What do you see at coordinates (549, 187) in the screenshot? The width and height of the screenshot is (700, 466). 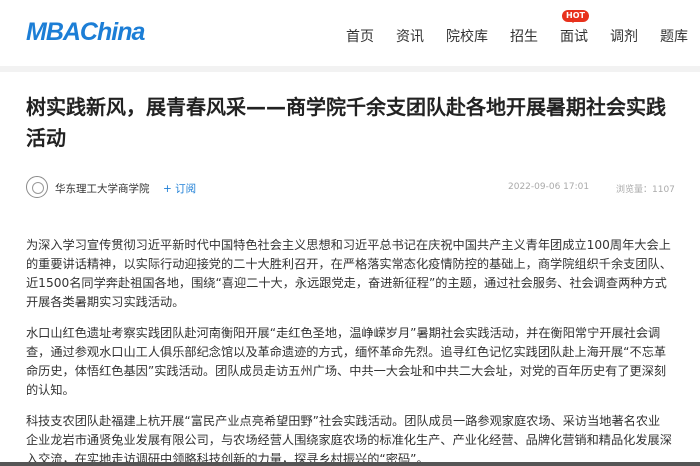 I see `publish-date: 2022-09-06 17:01` at bounding box center [549, 187].